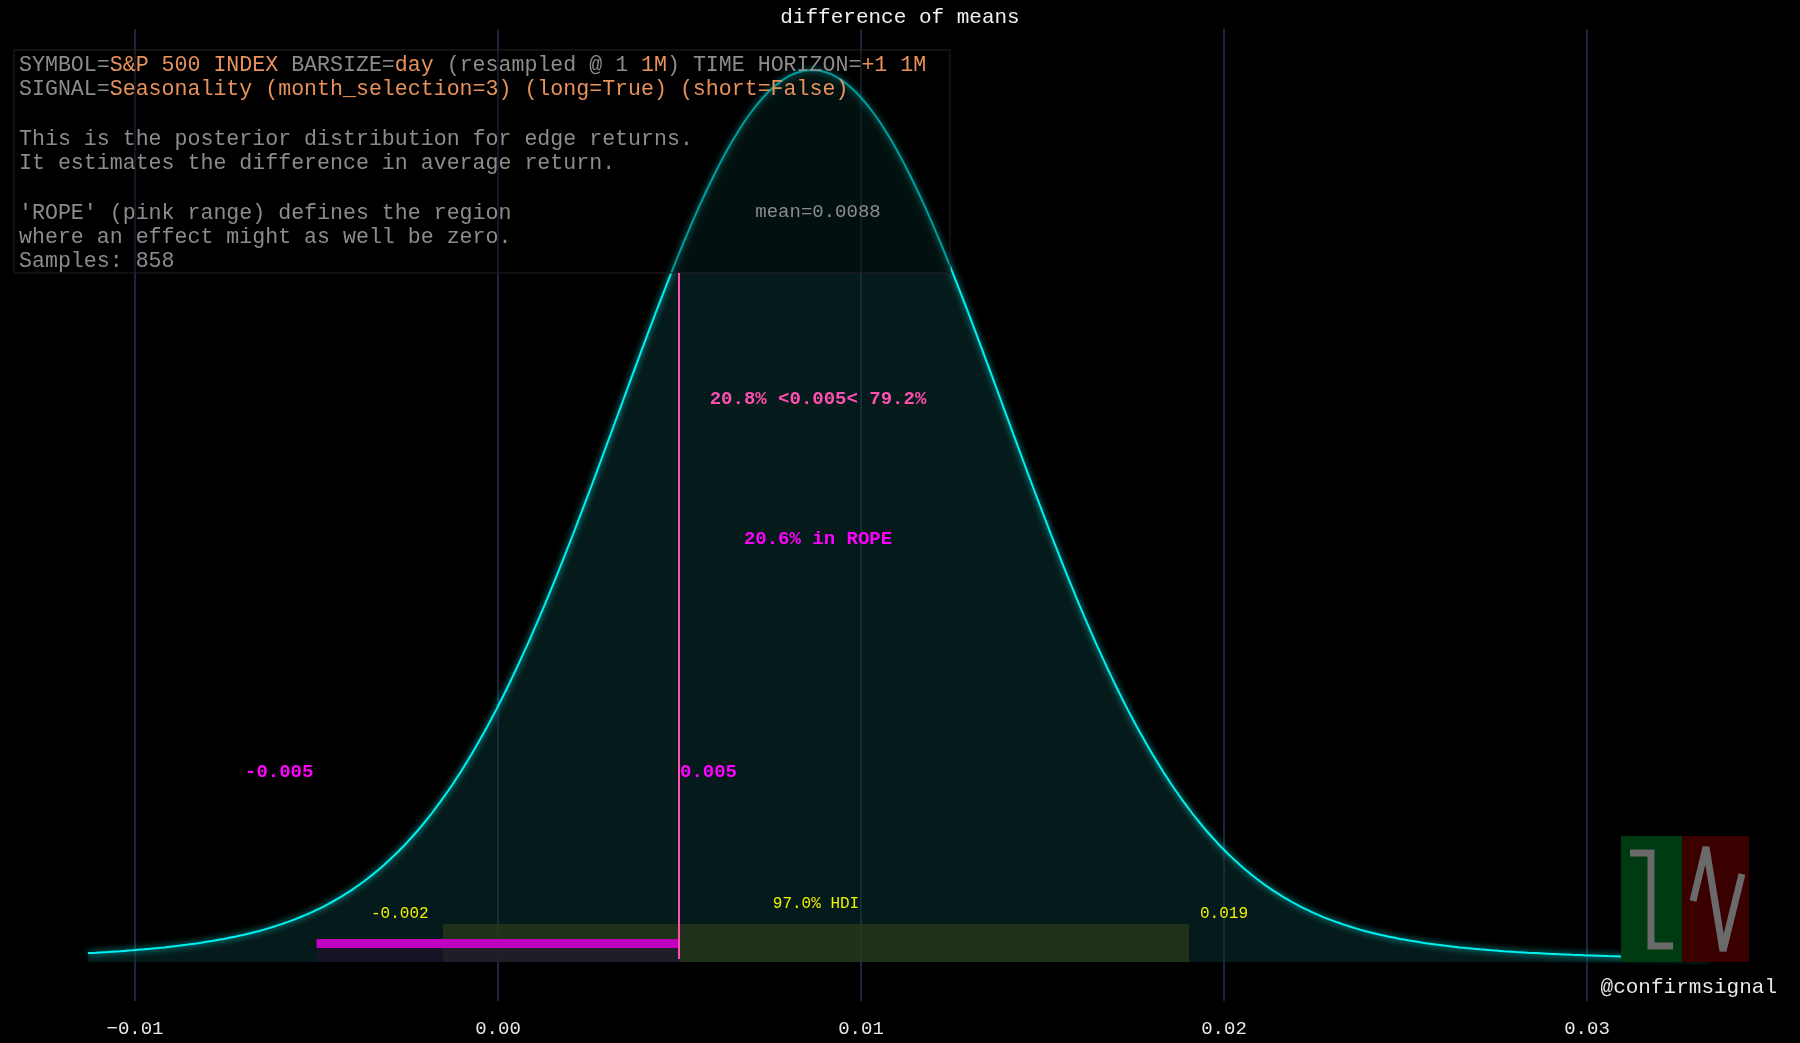 The height and width of the screenshot is (1043, 1800). I want to click on info-text: This is the posterior distribution for edge returns., so click(356, 139).